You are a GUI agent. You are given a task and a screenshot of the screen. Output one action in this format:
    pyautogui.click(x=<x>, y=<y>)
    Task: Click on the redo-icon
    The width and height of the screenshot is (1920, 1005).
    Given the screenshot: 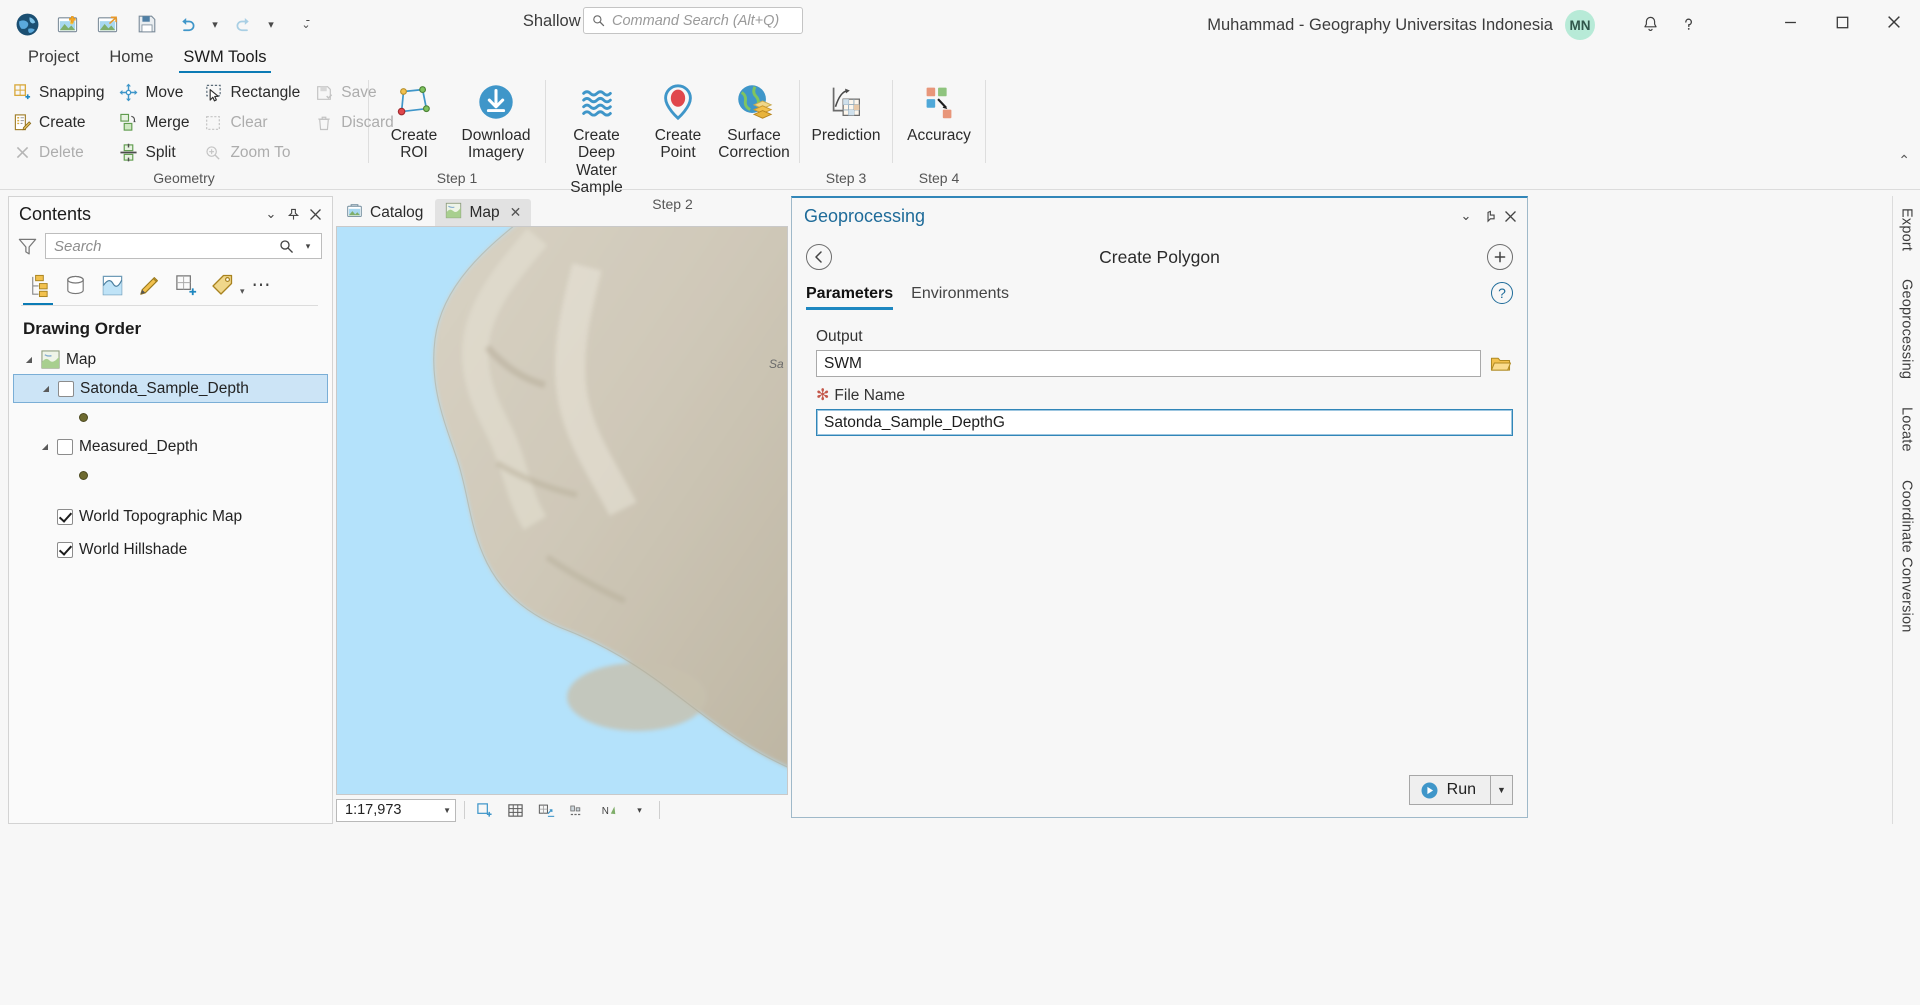 What is the action you would take?
    pyautogui.click(x=243, y=24)
    